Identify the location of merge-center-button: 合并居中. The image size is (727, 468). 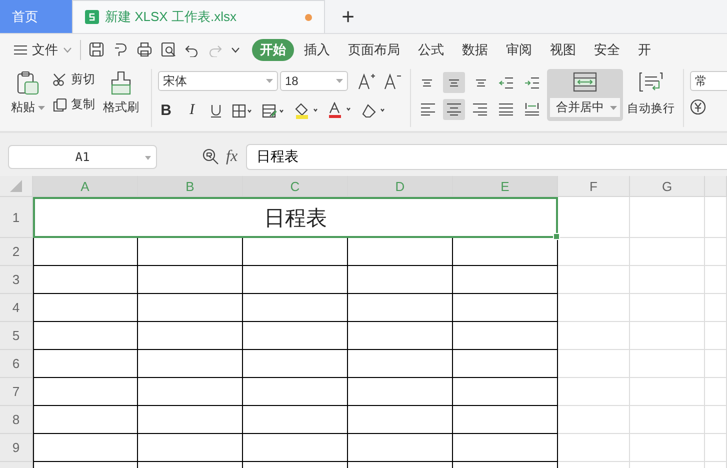
(585, 95).